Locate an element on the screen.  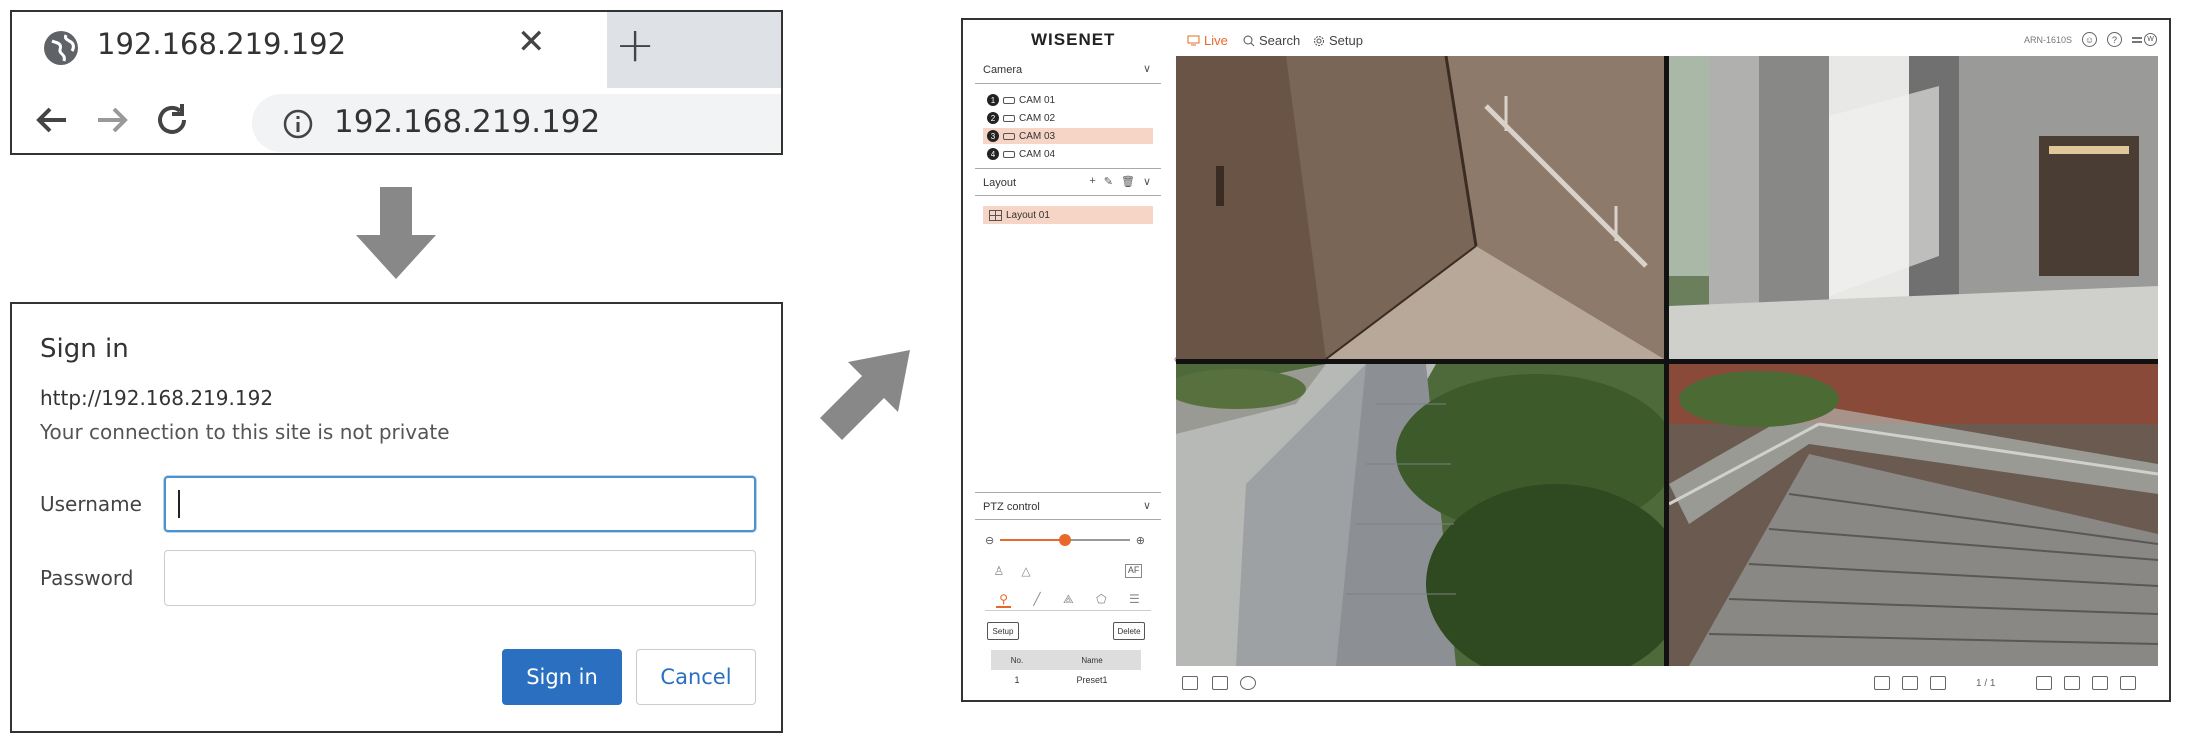
forward-icon is located at coordinates (112, 120).